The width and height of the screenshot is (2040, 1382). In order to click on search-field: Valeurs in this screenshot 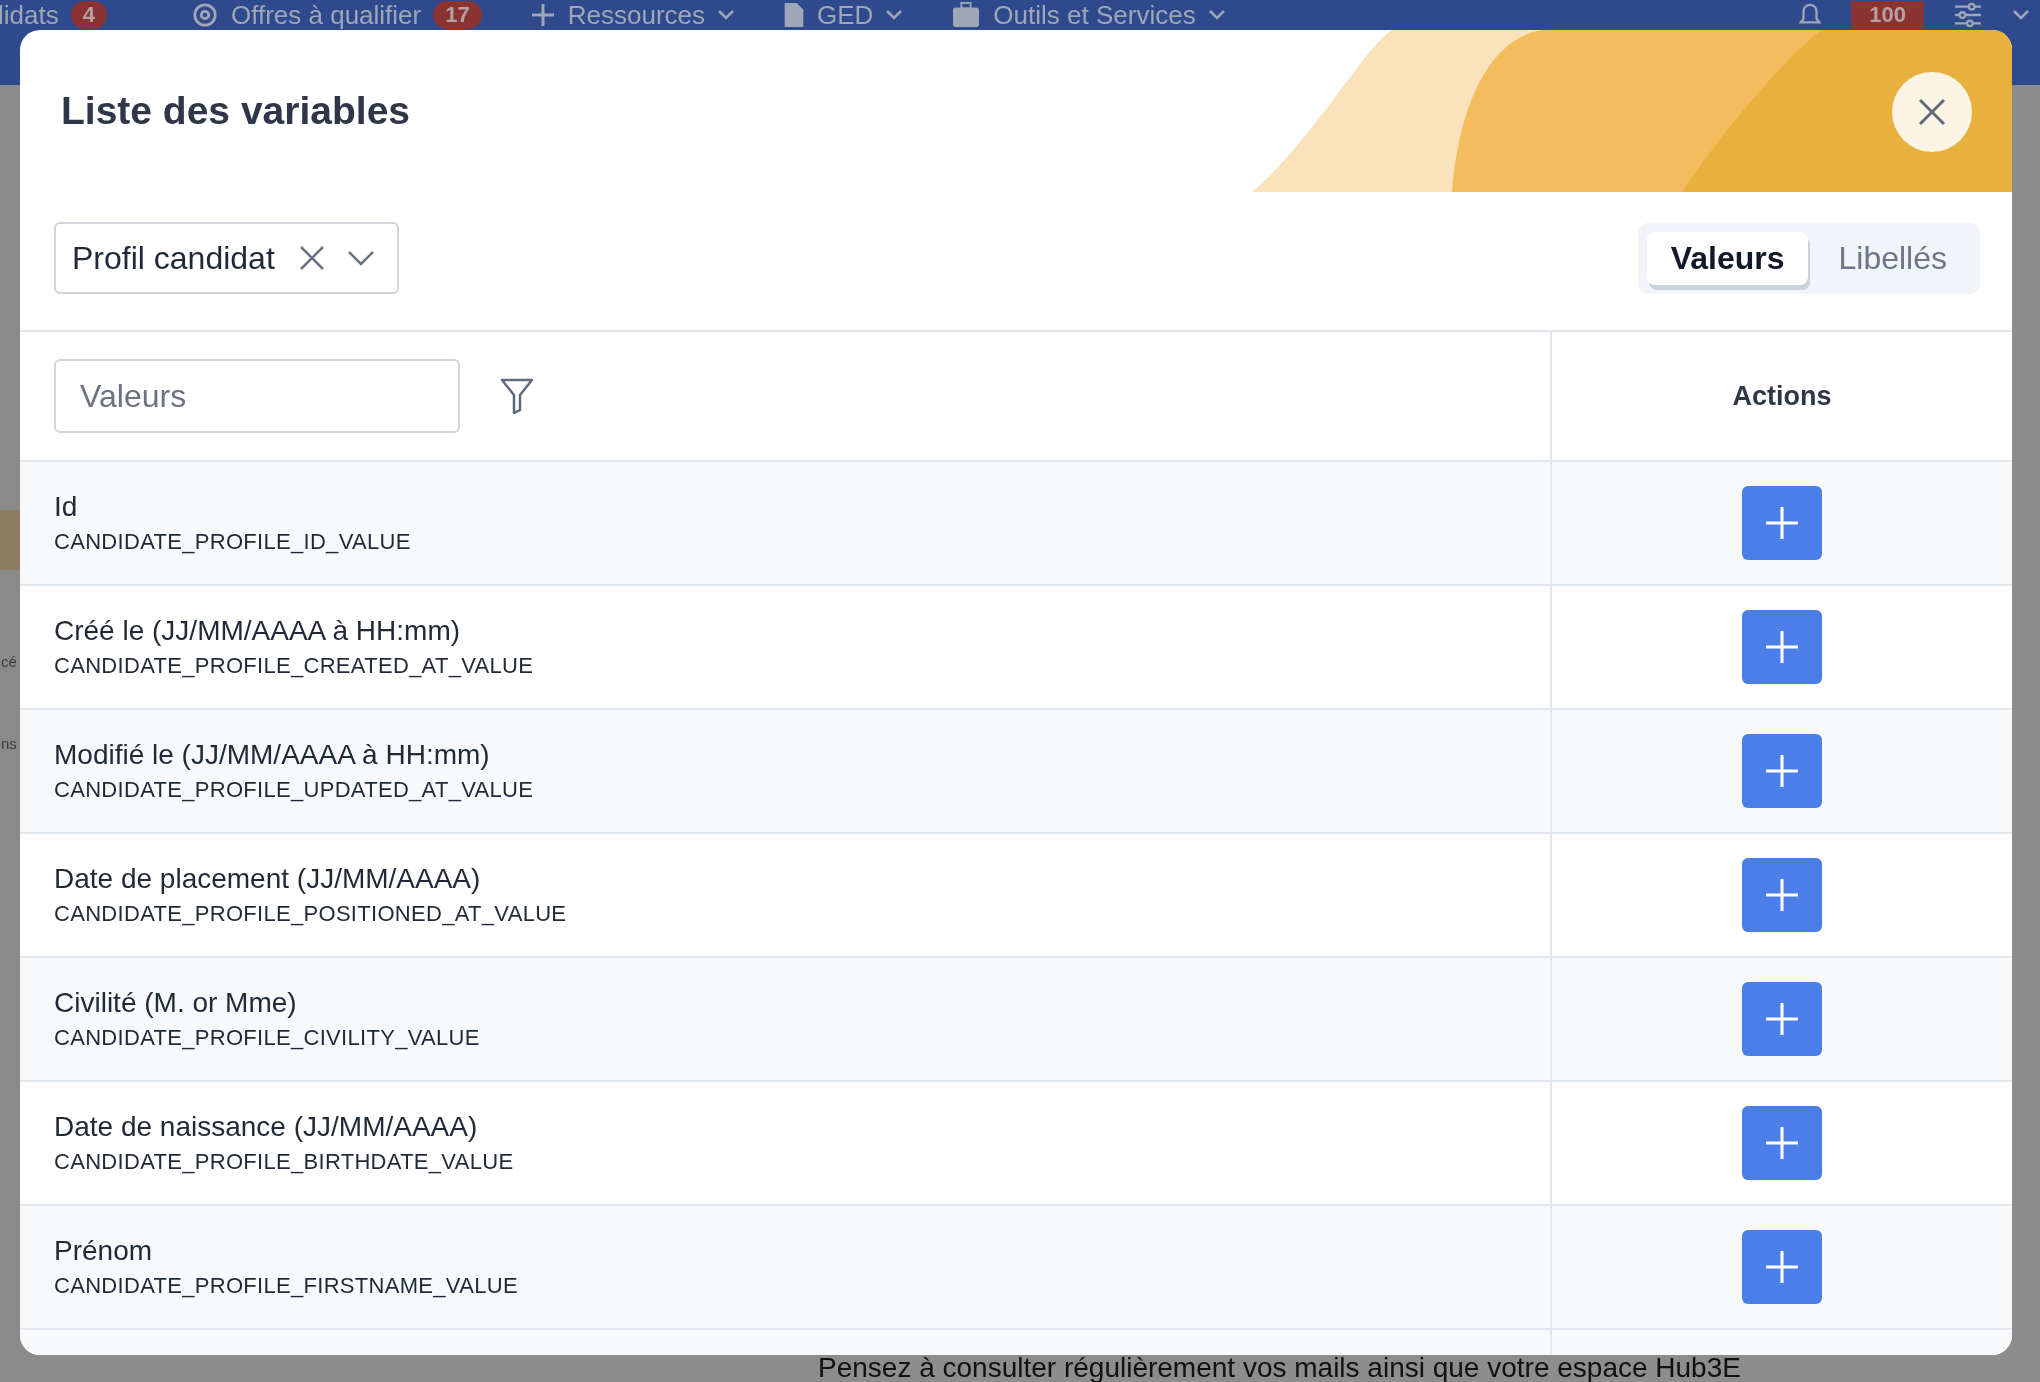, I will do `click(257, 396)`.